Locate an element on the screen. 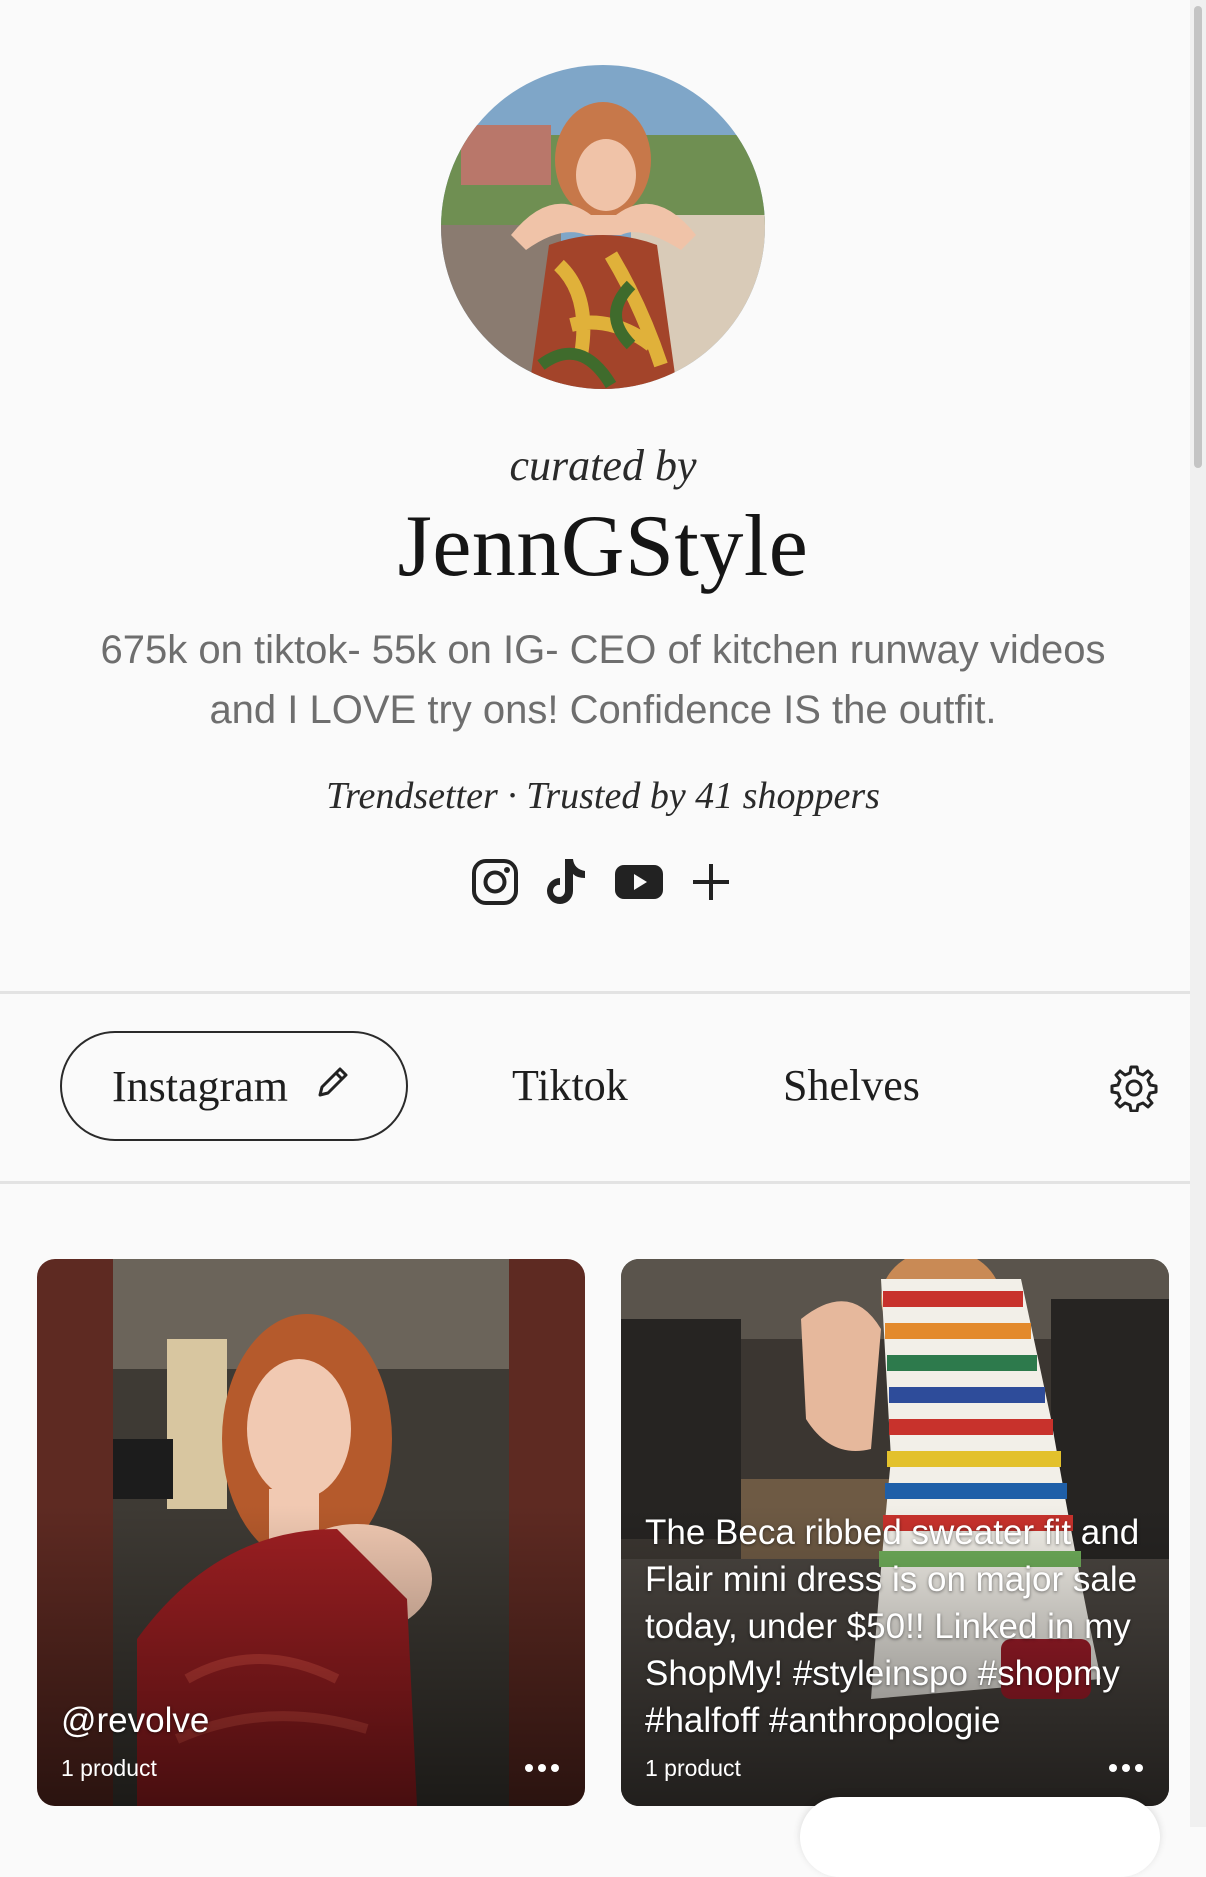 This screenshot has height=1877, width=1206. post-card: @revolve 1 product is located at coordinates (311, 1532).